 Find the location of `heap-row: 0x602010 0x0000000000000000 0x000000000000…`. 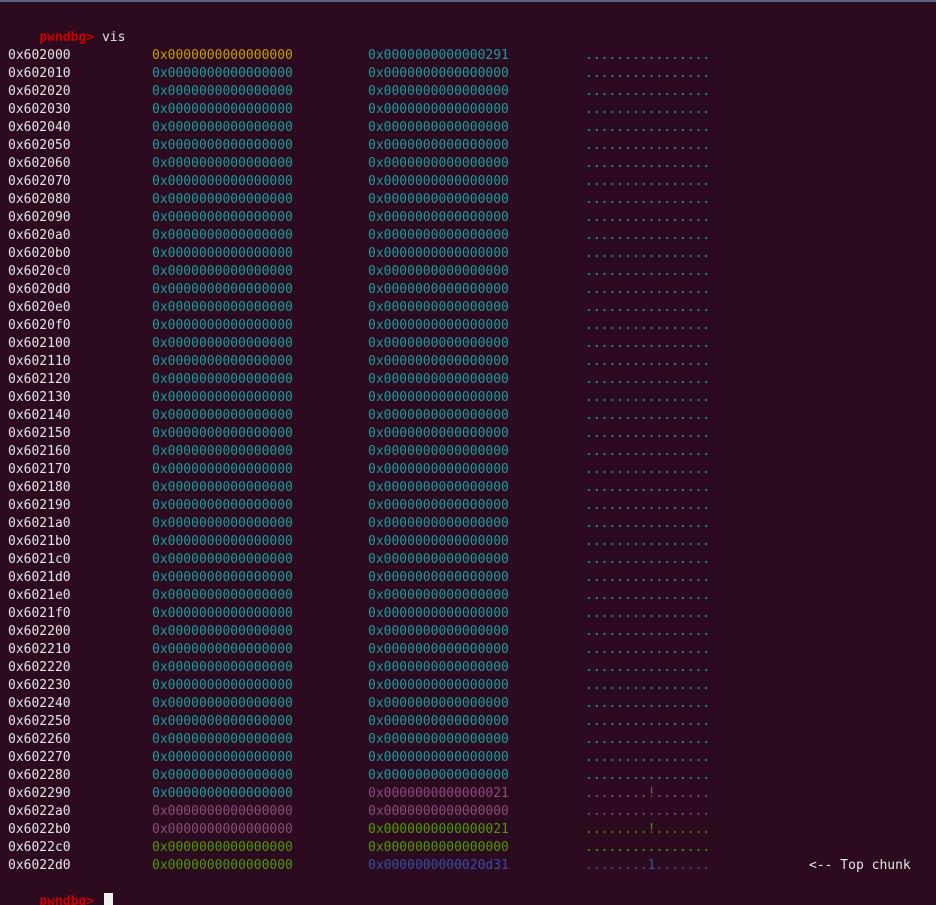

heap-row: 0x602010 0x0000000000000000 0x000000000000… is located at coordinates (468, 74).